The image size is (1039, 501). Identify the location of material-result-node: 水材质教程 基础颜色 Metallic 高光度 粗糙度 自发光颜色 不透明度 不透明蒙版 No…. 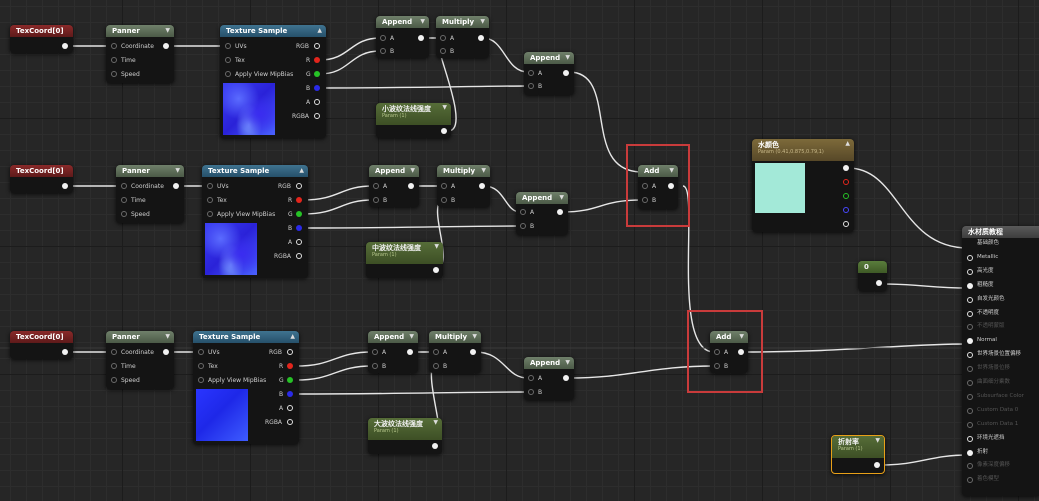
(1000, 361).